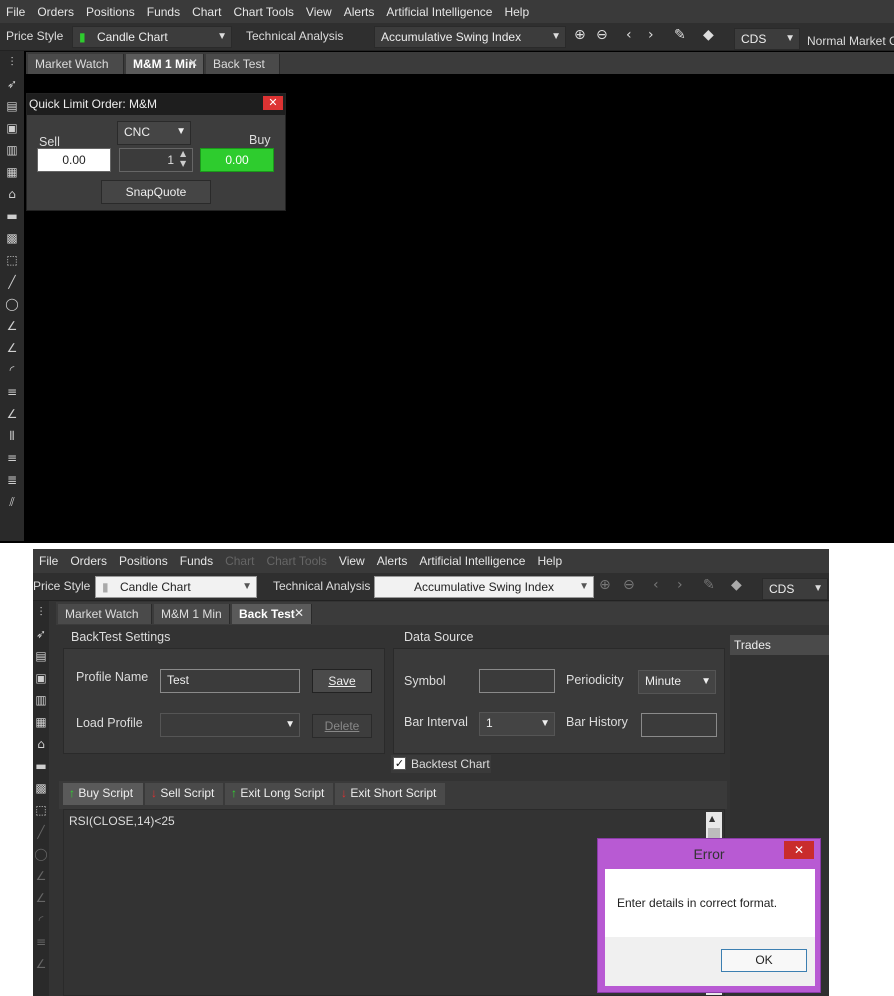  I want to click on bank-icon: ⌂, so click(41, 744).